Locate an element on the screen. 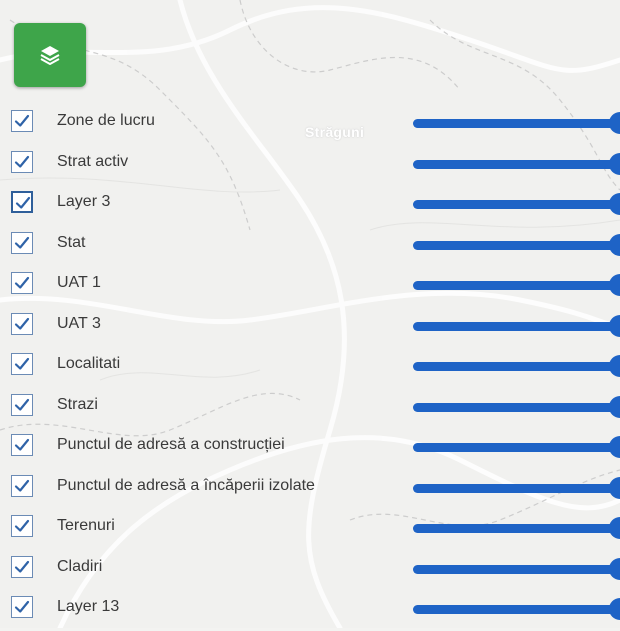 The height and width of the screenshot is (631, 620). layer-label: Punctul de adresă a încăperii izolate is located at coordinates (186, 485).